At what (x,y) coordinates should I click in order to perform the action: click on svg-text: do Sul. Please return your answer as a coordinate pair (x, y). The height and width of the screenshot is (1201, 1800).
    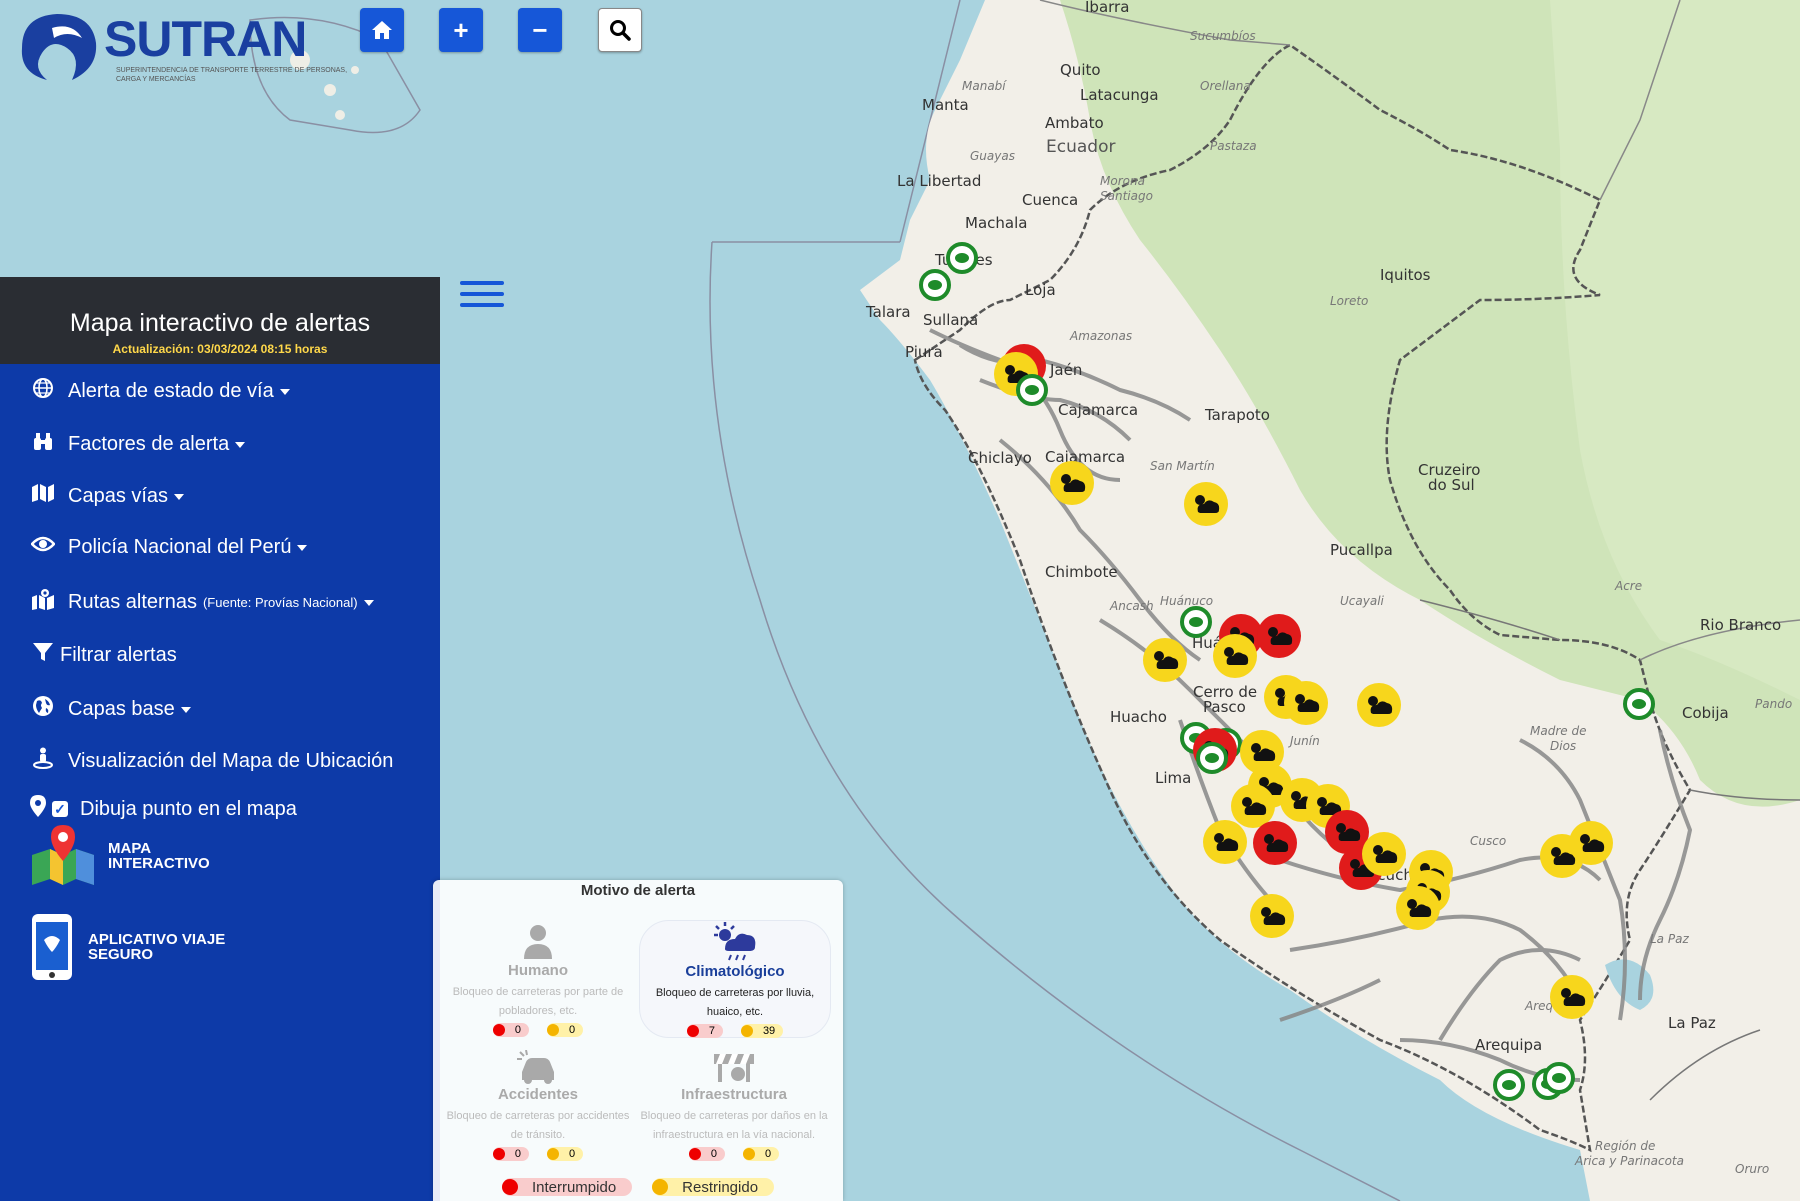
    Looking at the image, I should click on (1451, 485).